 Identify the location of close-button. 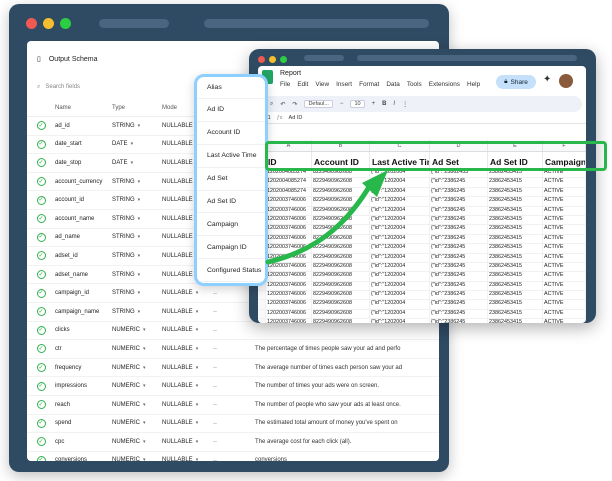
(31, 23).